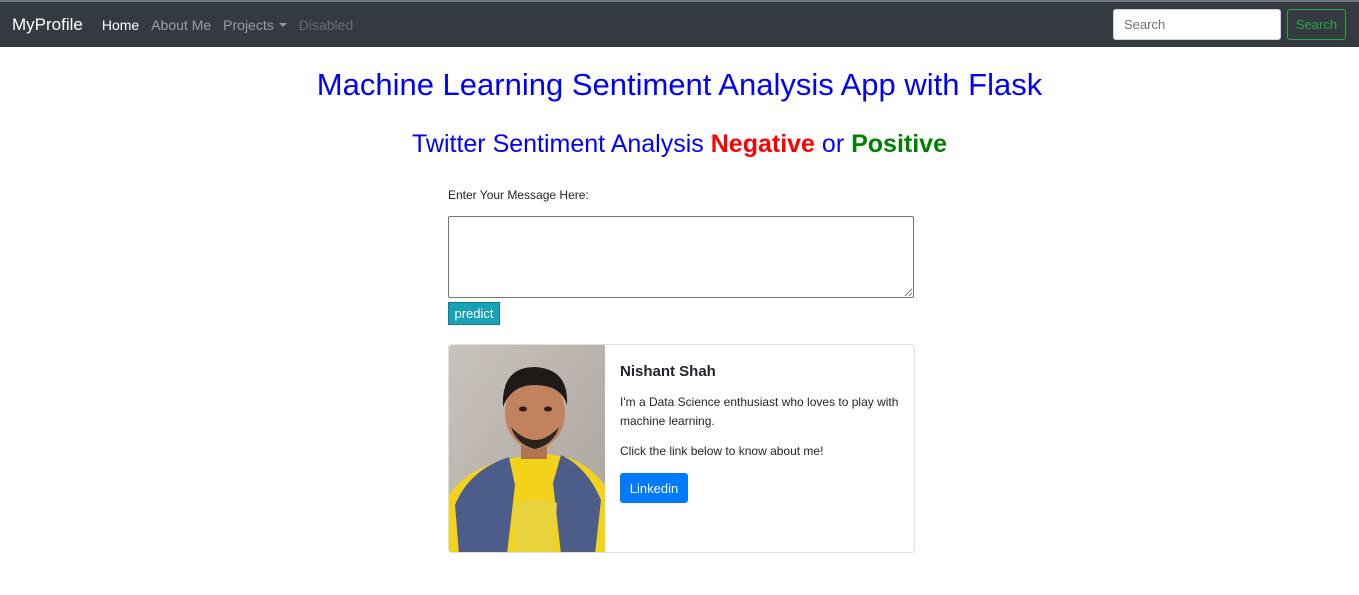  What do you see at coordinates (762, 144) in the screenshot?
I see `subtitle-negative: Negative` at bounding box center [762, 144].